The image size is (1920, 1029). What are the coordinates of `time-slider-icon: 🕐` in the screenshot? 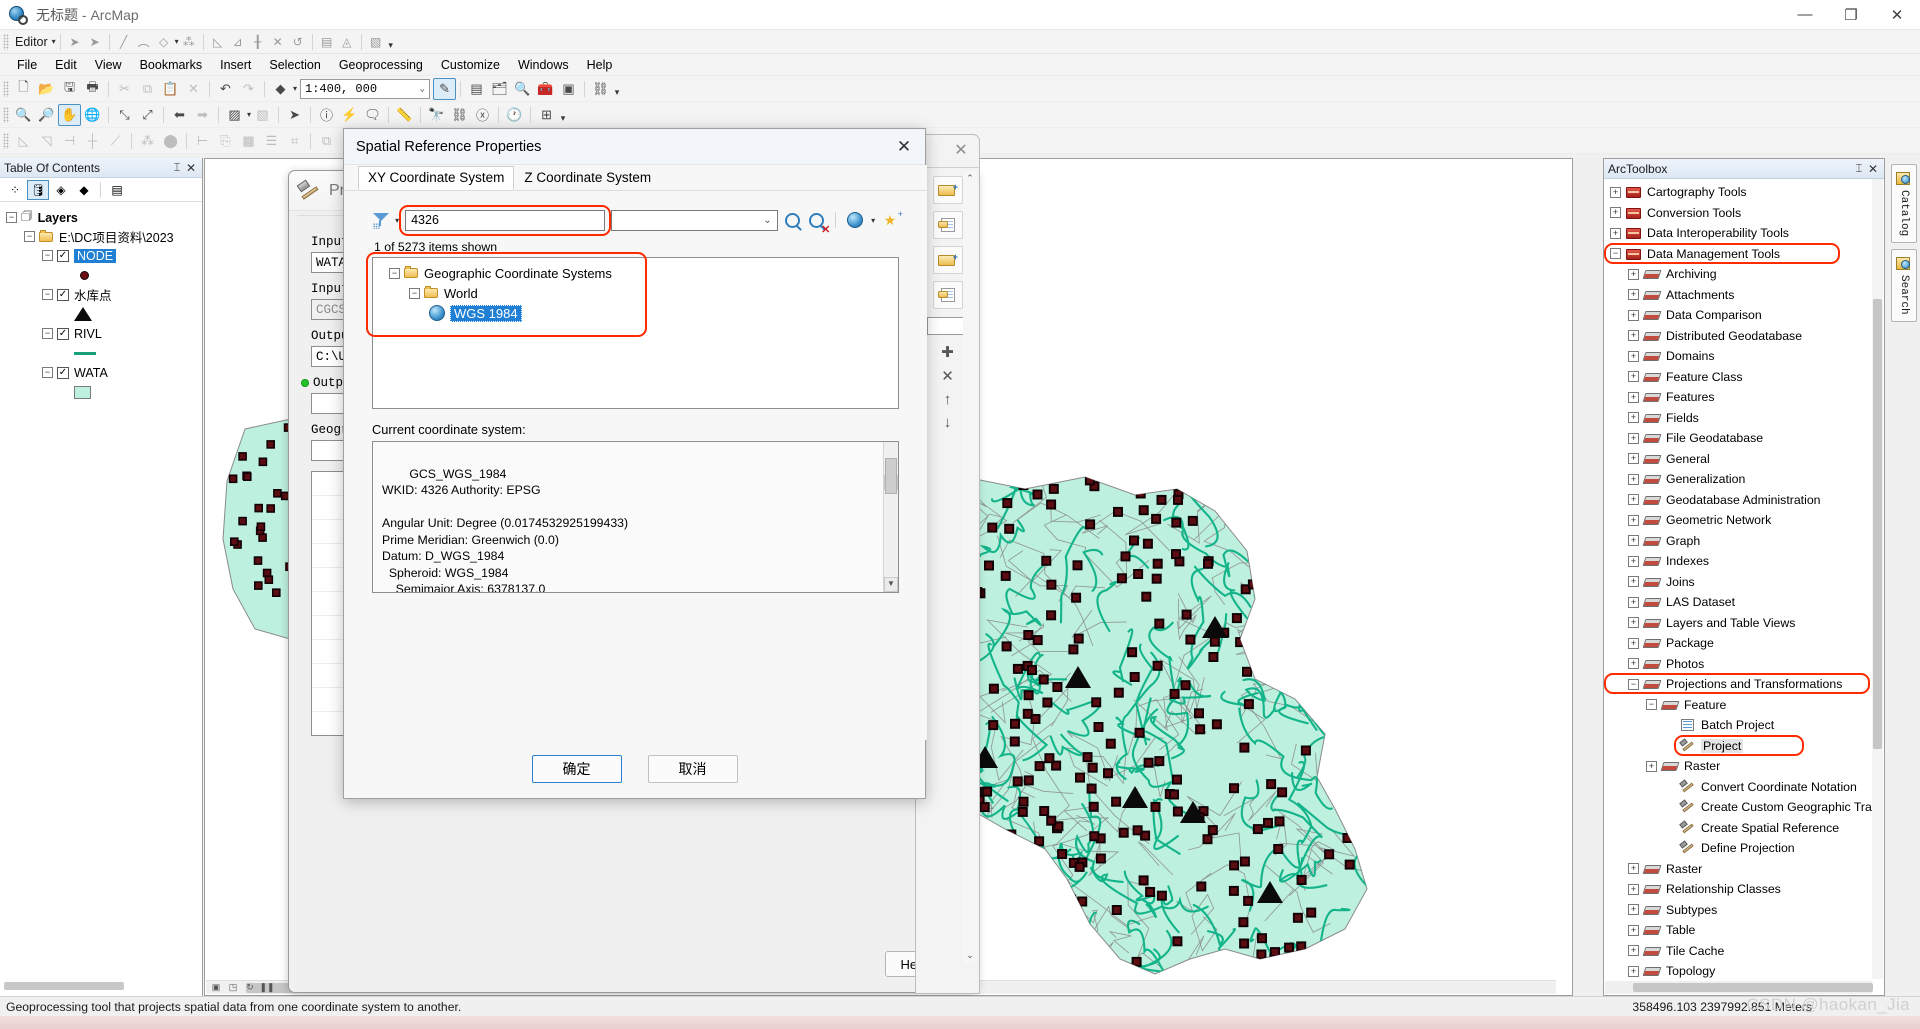 It's located at (514, 115).